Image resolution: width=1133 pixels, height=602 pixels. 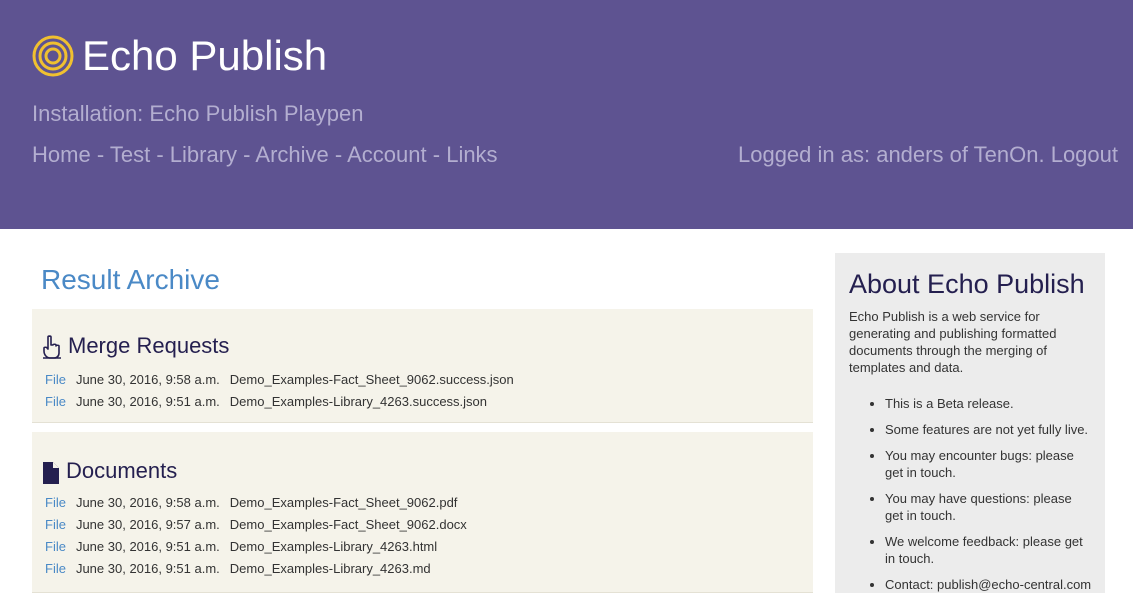 I want to click on nav-test: Test, so click(x=130, y=154).